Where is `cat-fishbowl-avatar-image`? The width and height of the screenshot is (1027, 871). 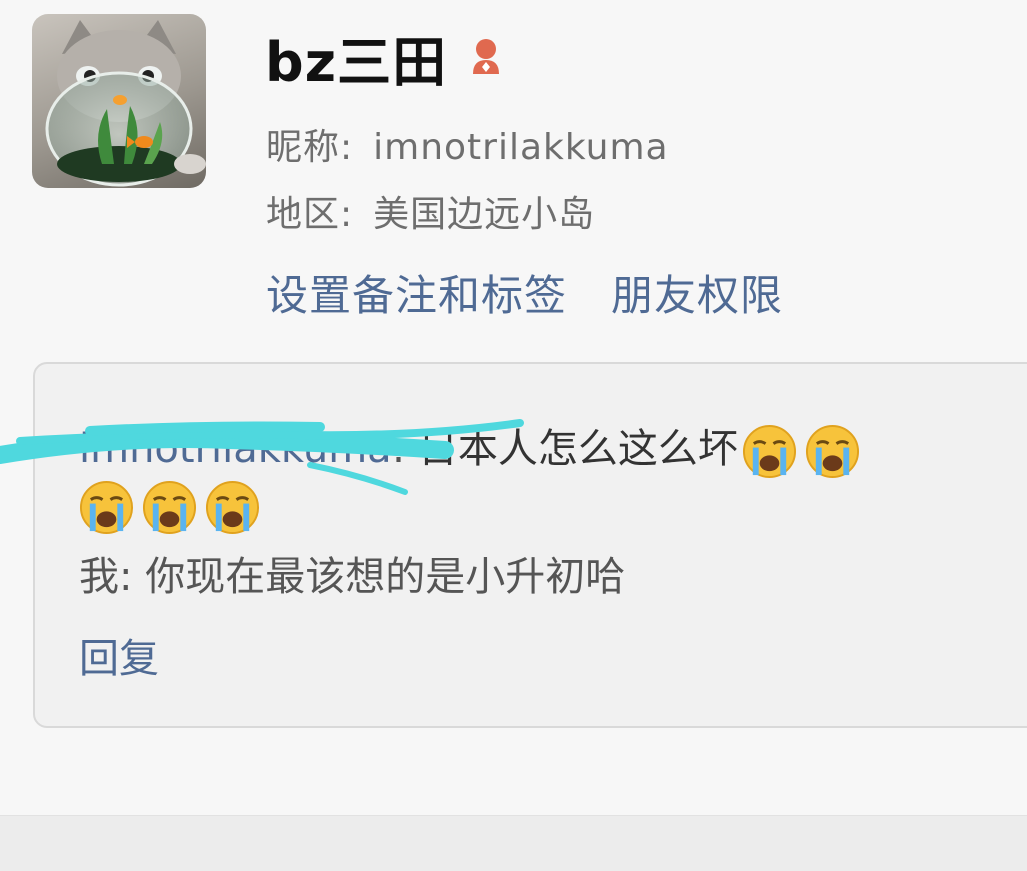
cat-fishbowl-avatar-image is located at coordinates (125, 103).